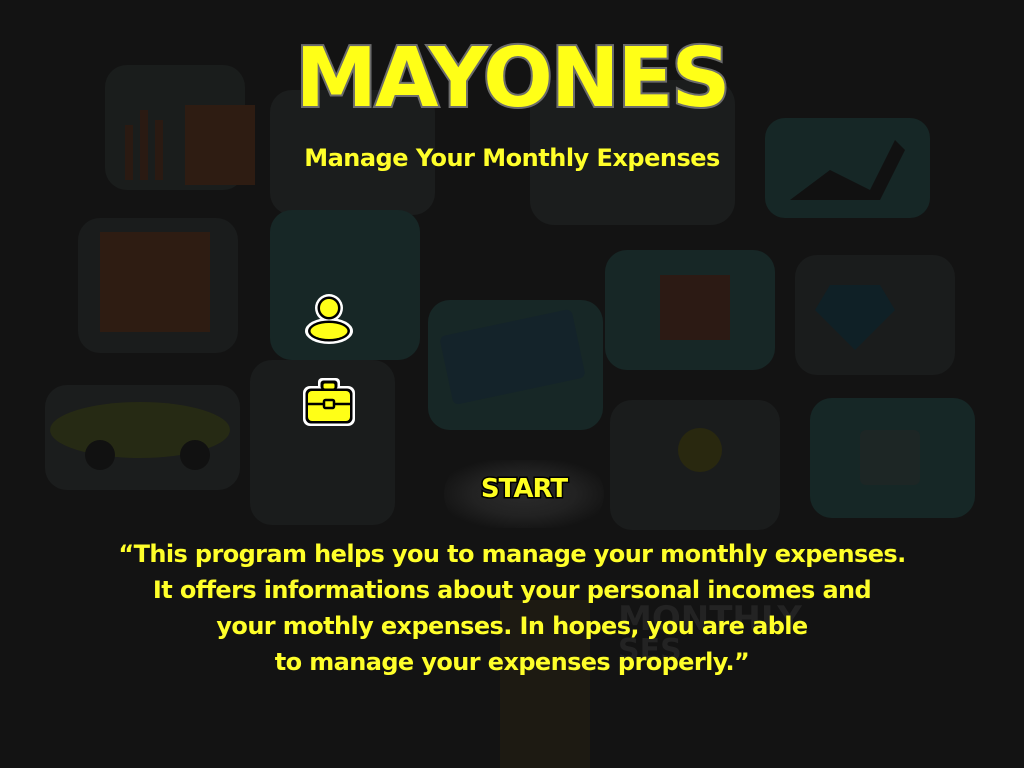  What do you see at coordinates (512, 662) in the screenshot?
I see `description-line: to manage your expenses properly.”` at bounding box center [512, 662].